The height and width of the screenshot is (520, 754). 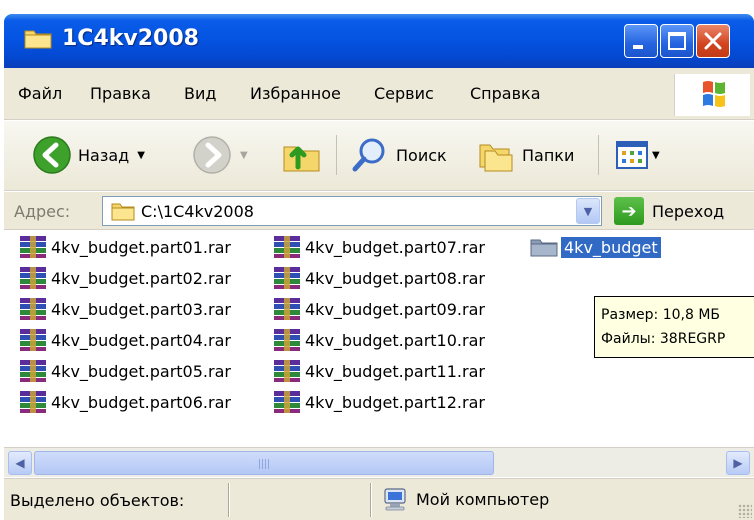 I want to click on views-dropdown-icon: ▼, so click(x=656, y=155).